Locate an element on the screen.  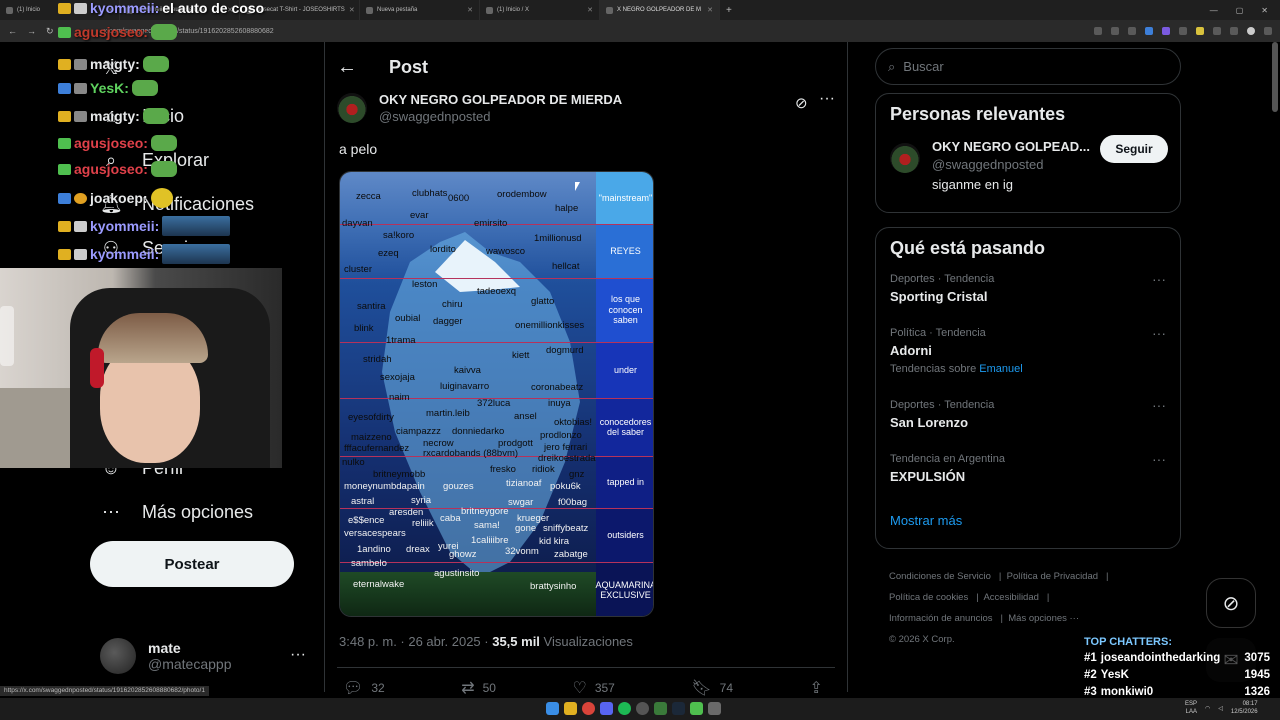
puzzle-icon is located at coordinates (1217, 31).